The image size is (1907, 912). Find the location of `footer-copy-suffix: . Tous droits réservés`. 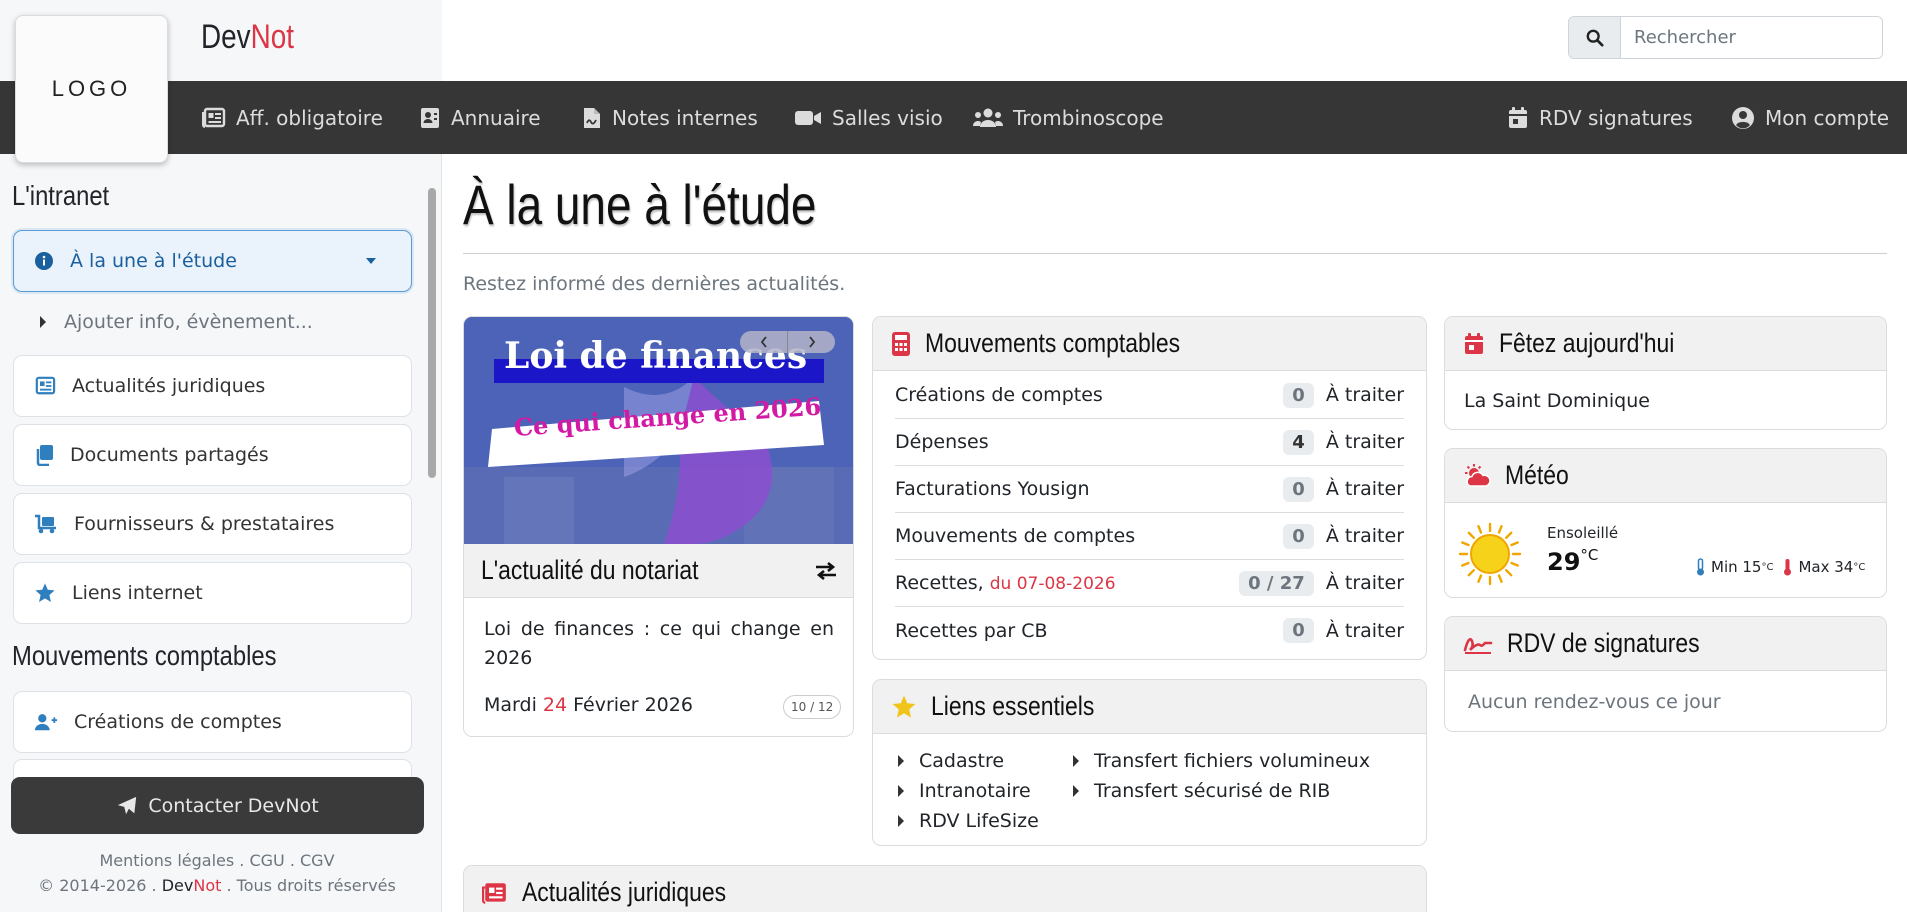

footer-copy-suffix: . Tous droits réservés is located at coordinates (308, 885).